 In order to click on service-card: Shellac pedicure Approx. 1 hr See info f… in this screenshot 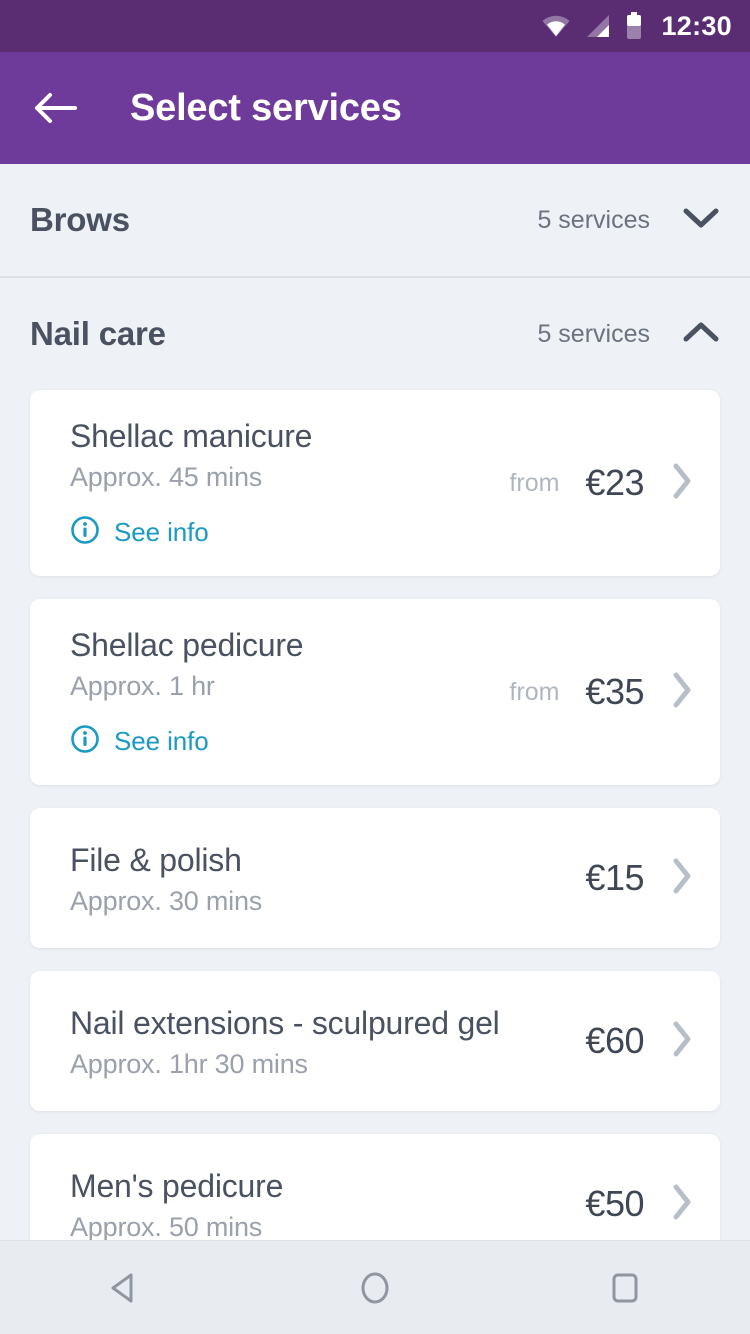, I will do `click(375, 692)`.